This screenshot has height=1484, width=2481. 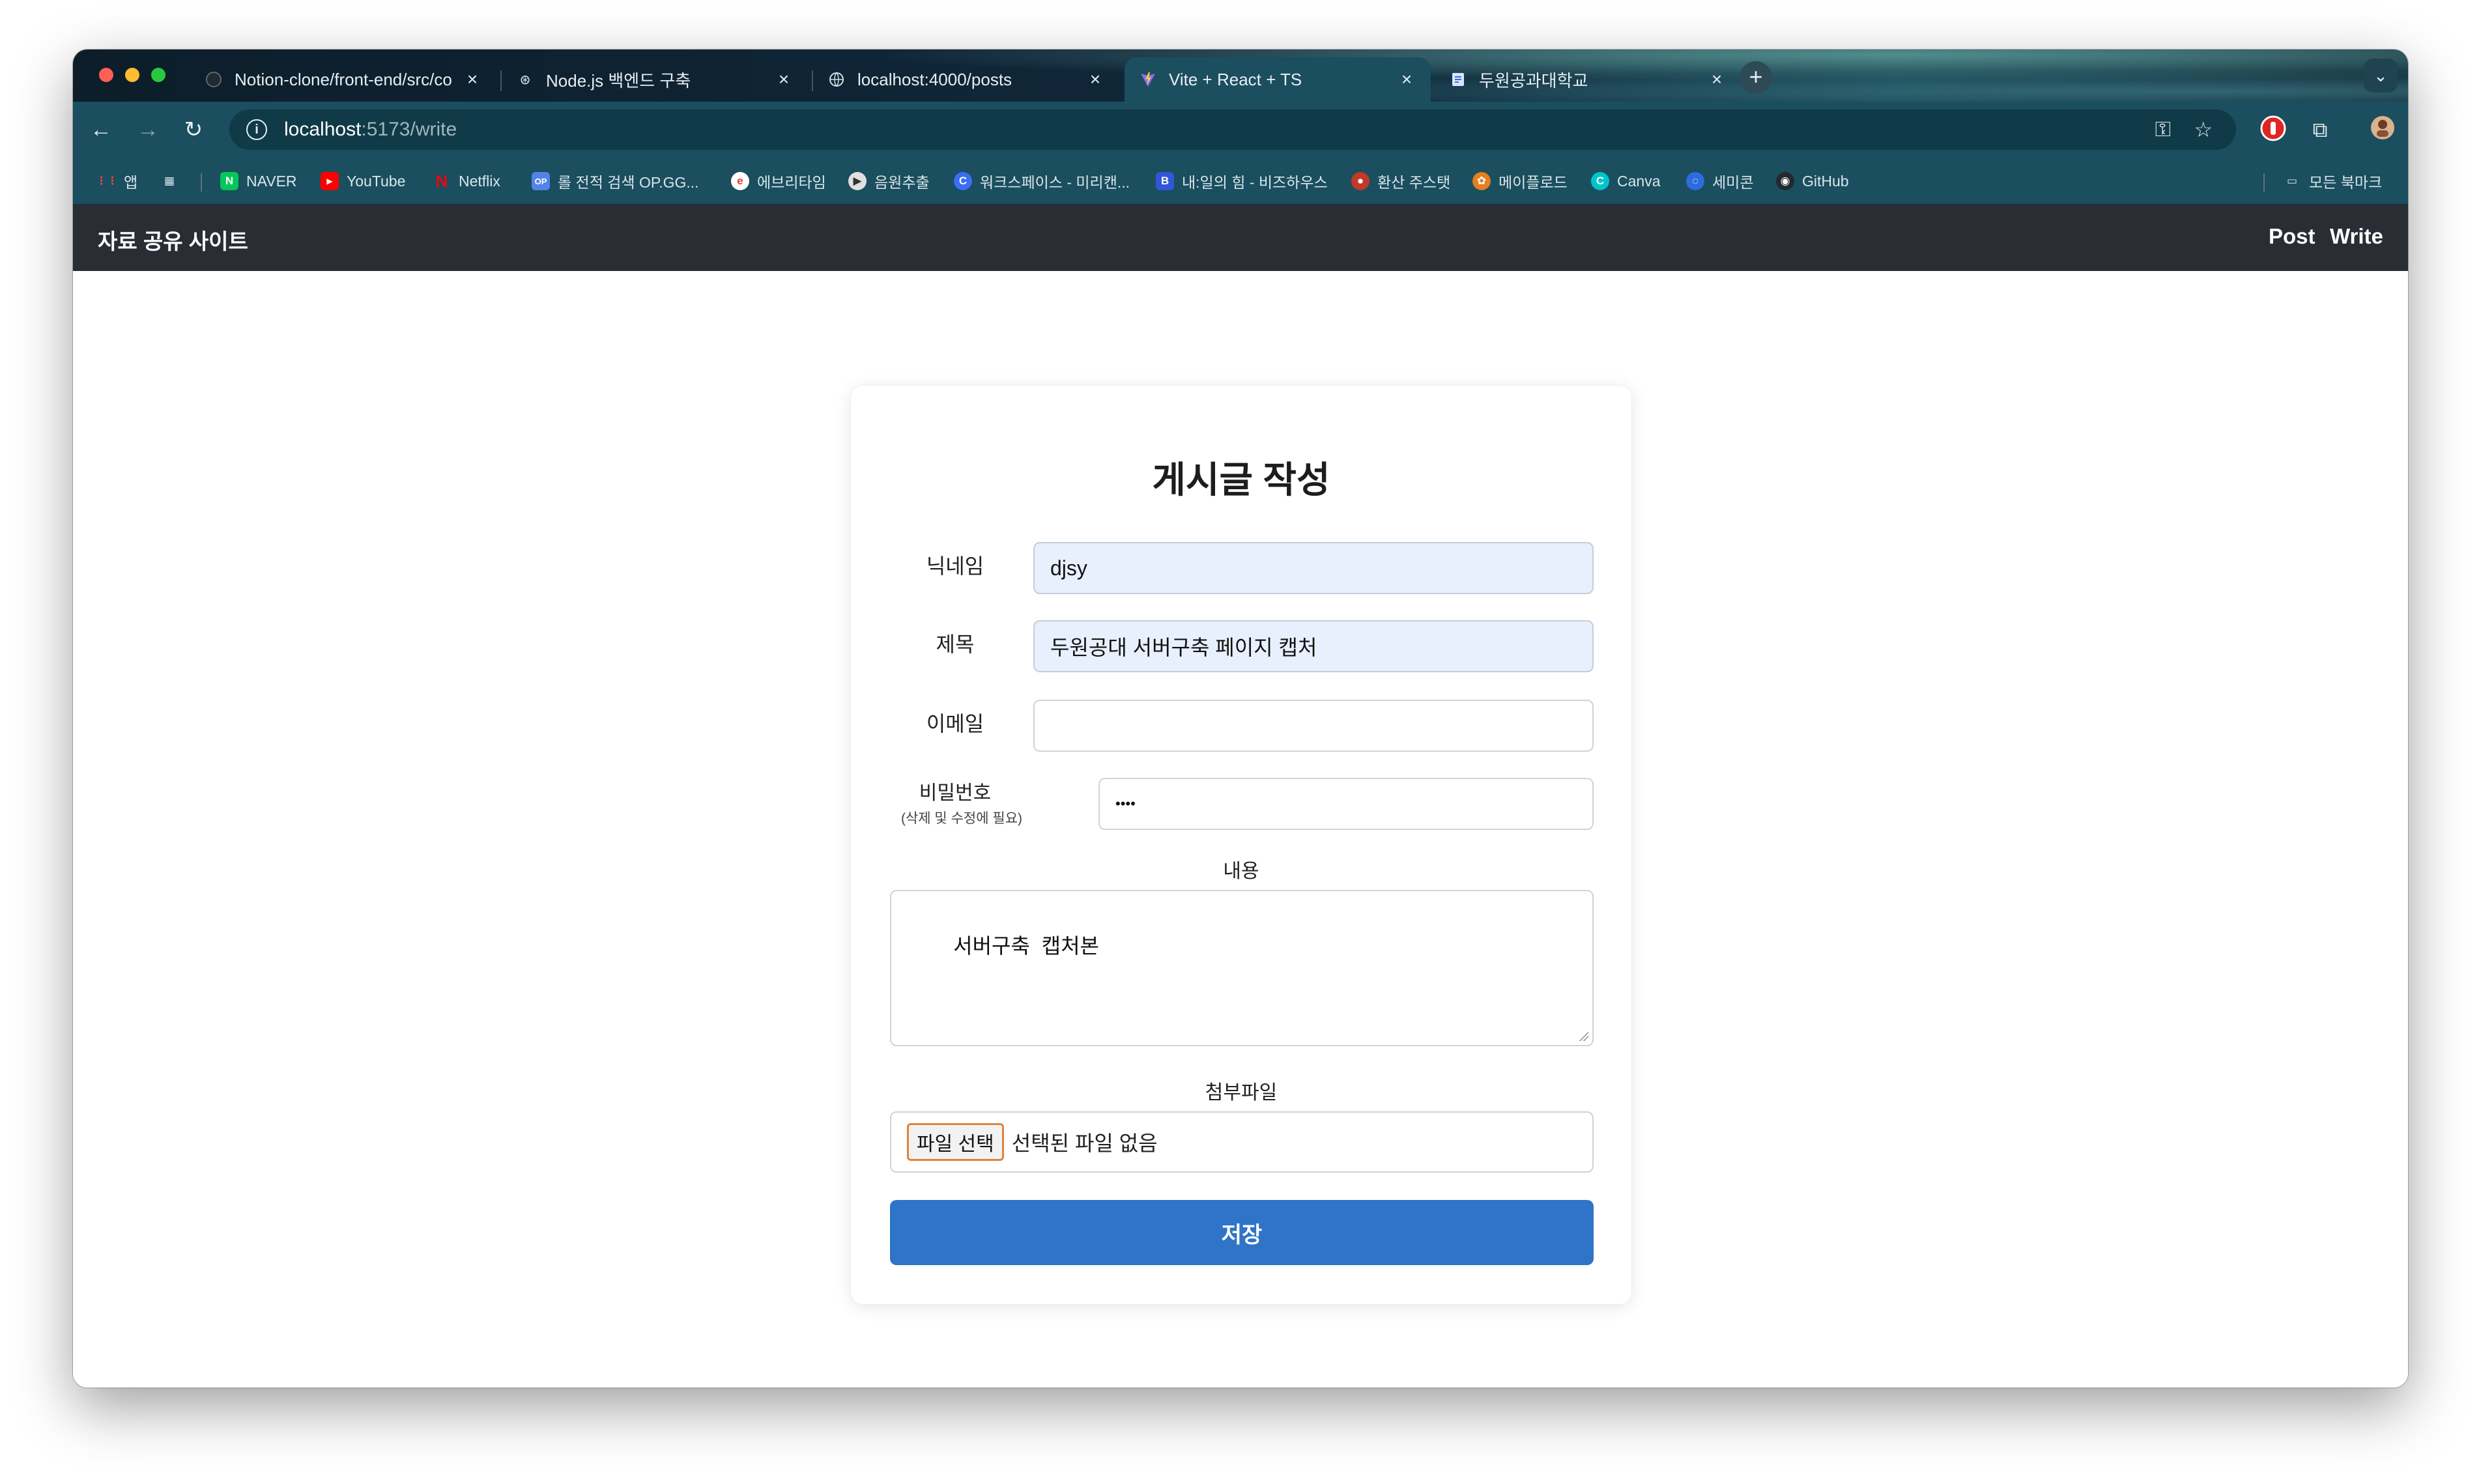 I want to click on menu-icon: ⋮, so click(x=2407, y=130).